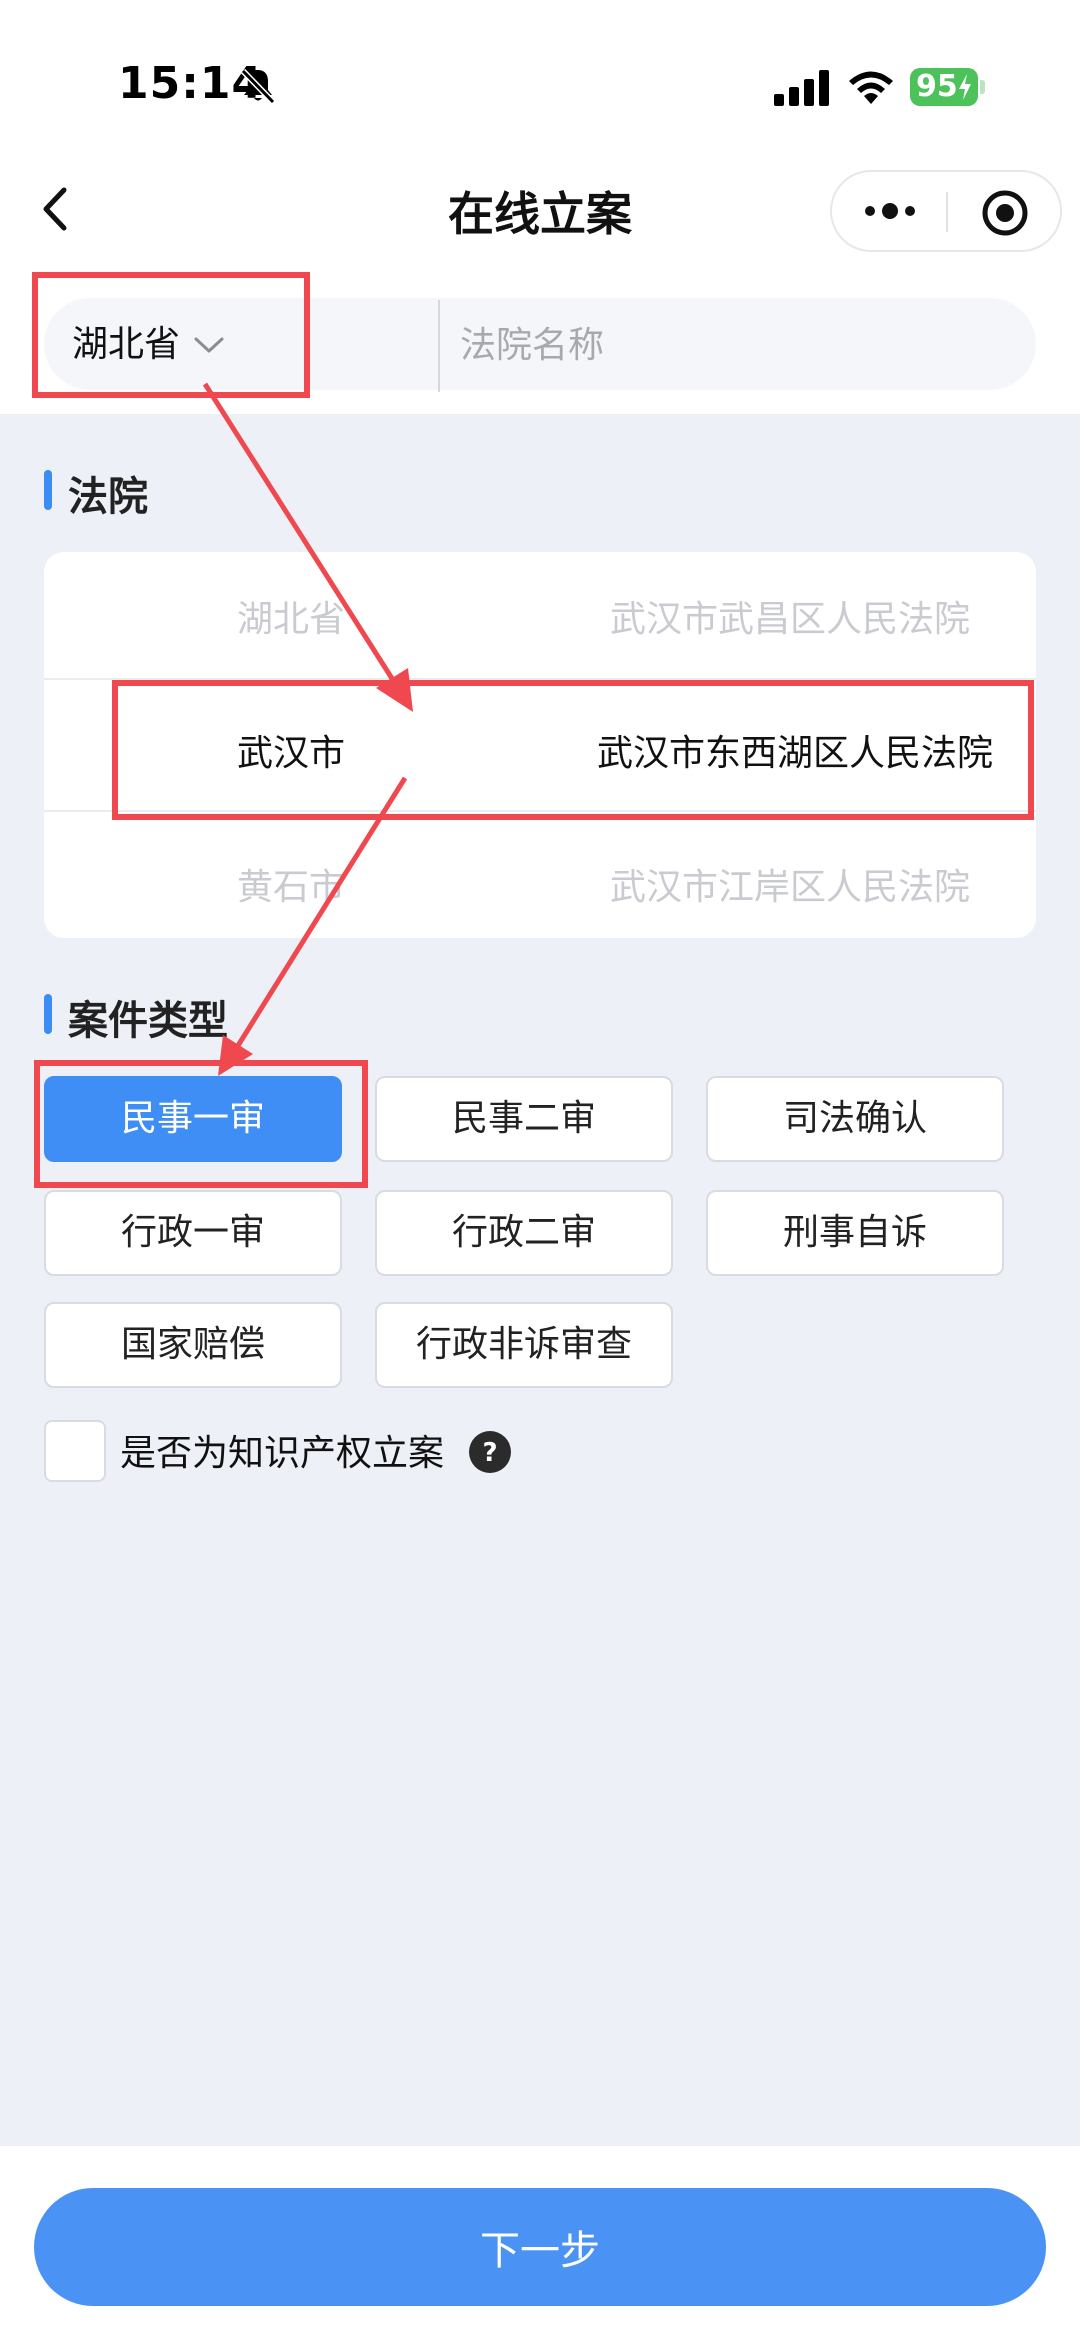 The image size is (1080, 2348). What do you see at coordinates (524, 1119) in the screenshot?
I see `case-type-civil-second: 民事二审` at bounding box center [524, 1119].